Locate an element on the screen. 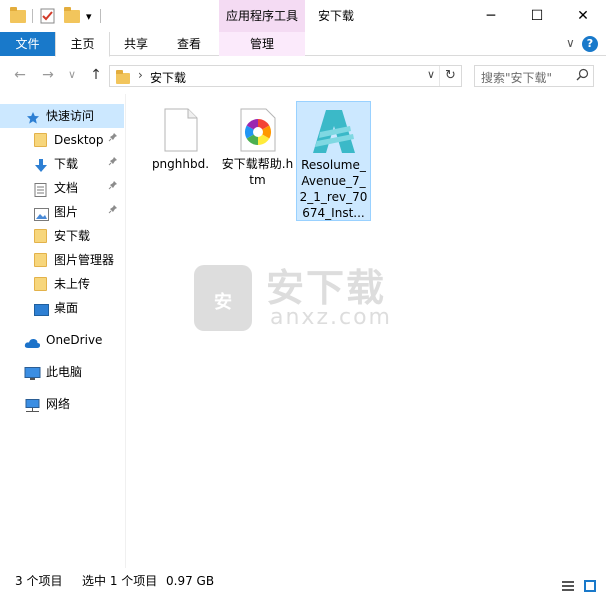  tab-share: 共享 is located at coordinates (136, 44).